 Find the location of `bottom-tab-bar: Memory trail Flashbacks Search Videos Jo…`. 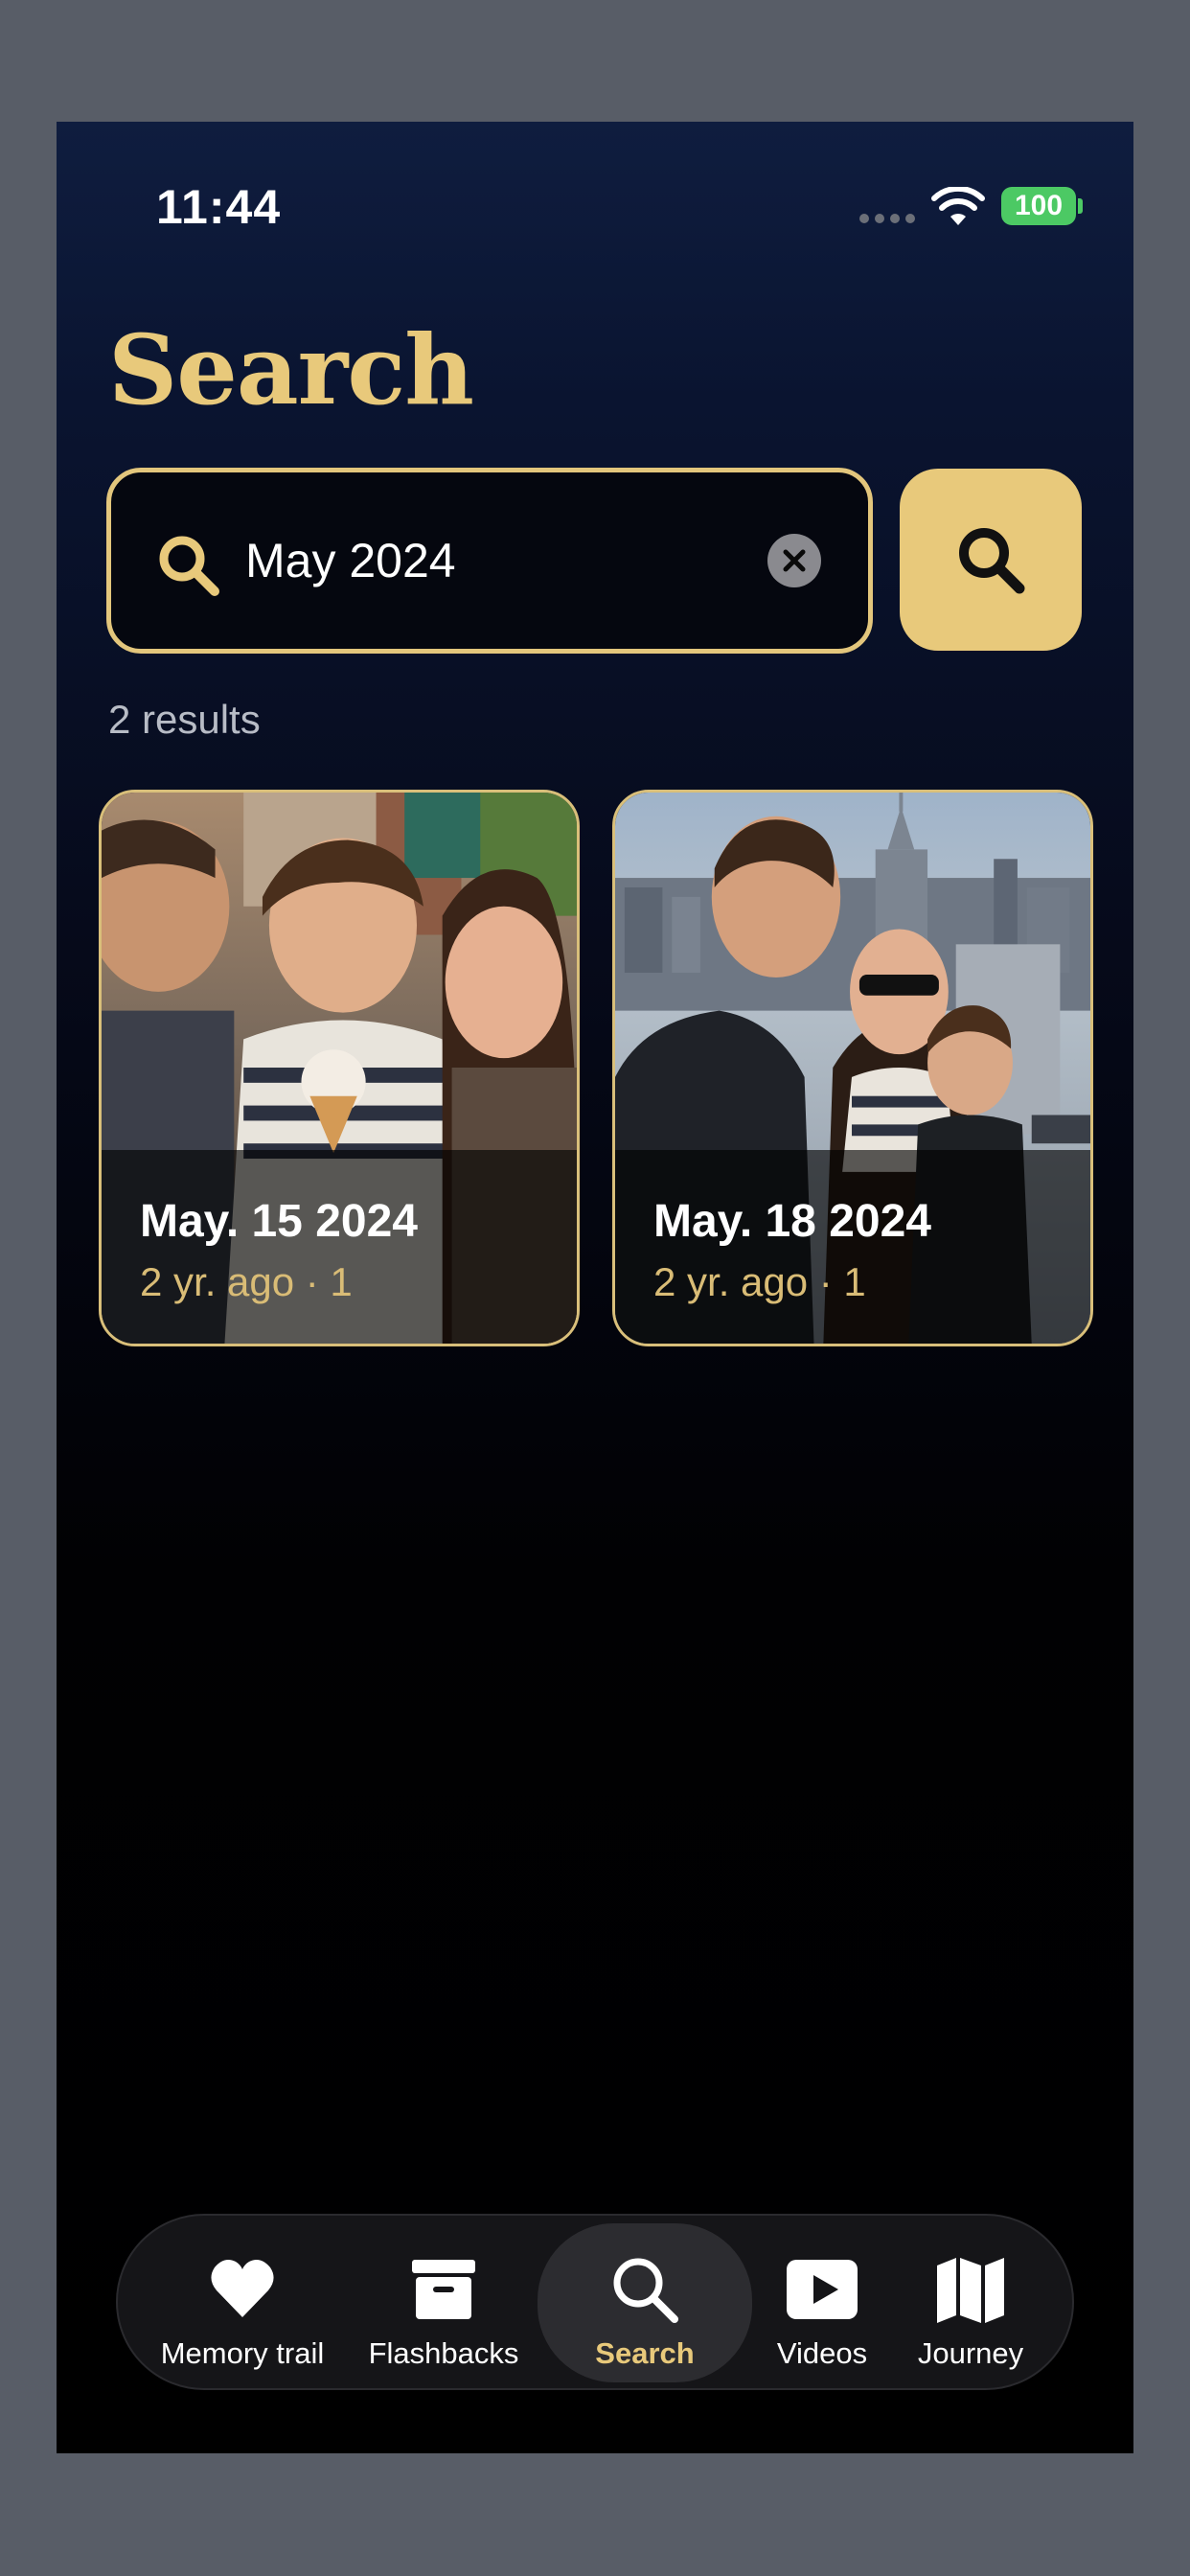

bottom-tab-bar: Memory trail Flashbacks Search Videos Jo… is located at coordinates (595, 2302).